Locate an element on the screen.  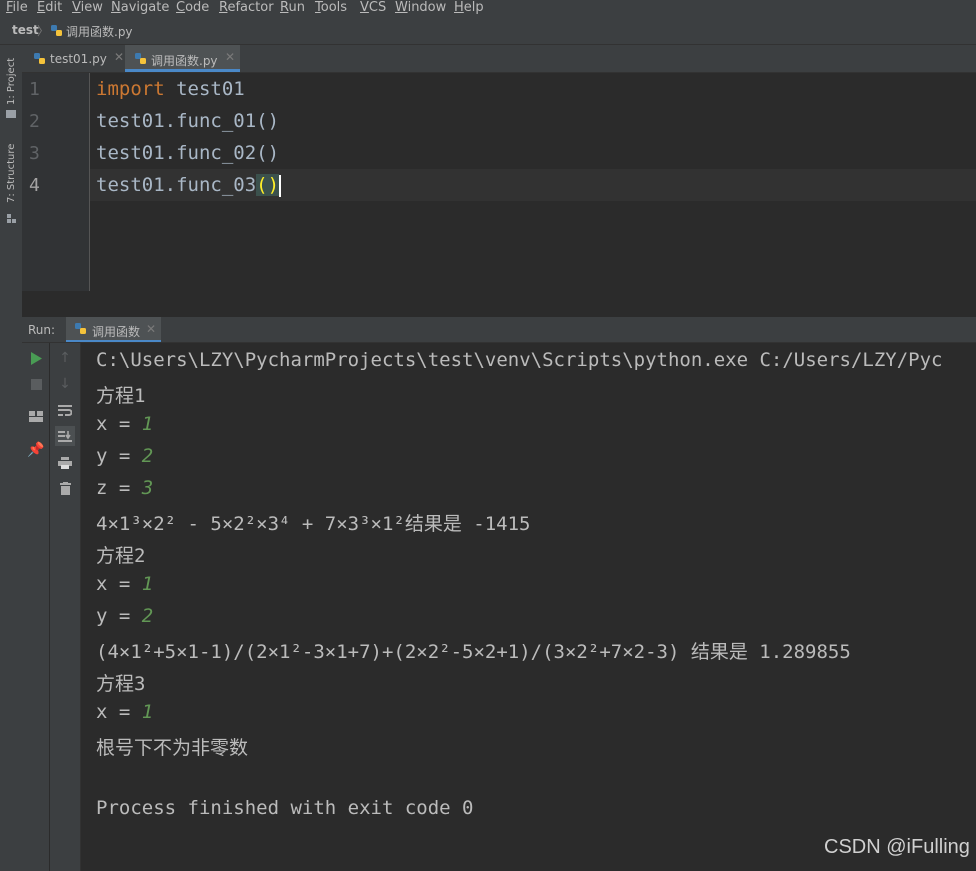
run-tab: 调用函数 ✕ is located at coordinates (113, 329).